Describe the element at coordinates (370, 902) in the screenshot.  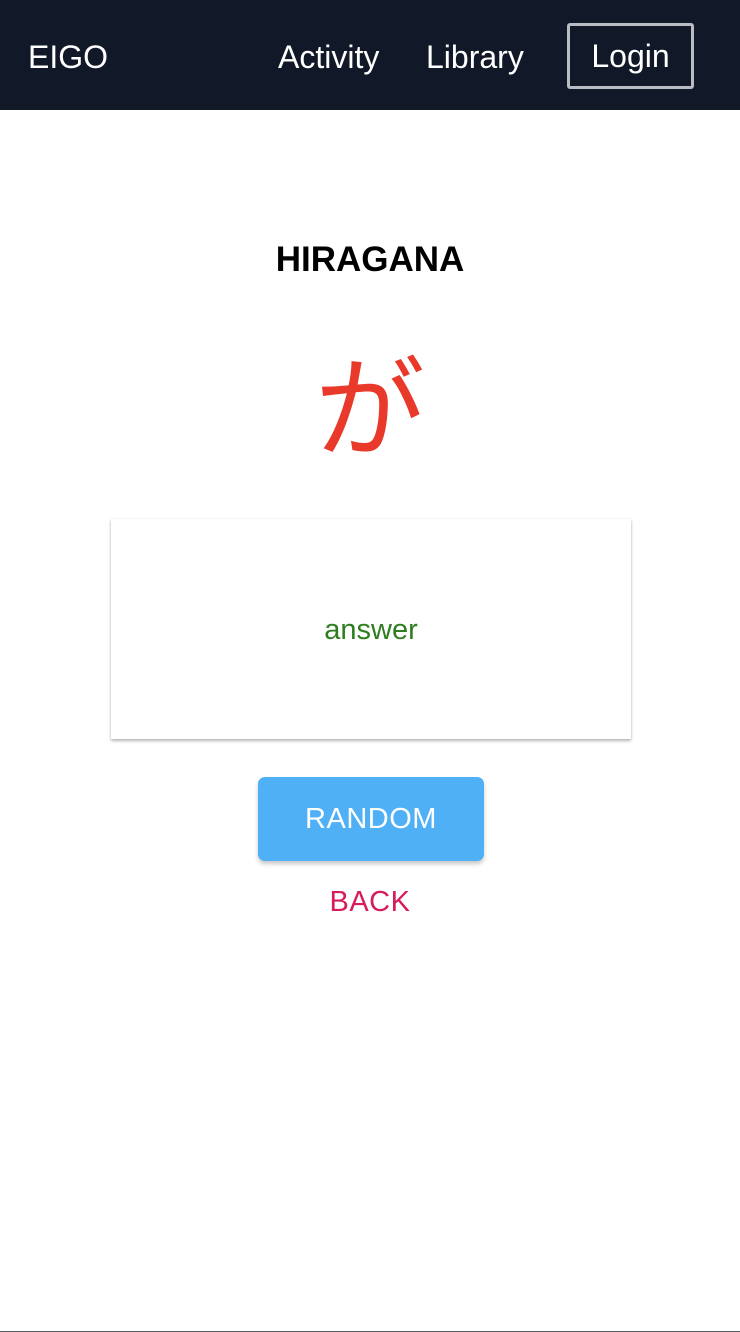
I see `back-button: BACK` at that location.